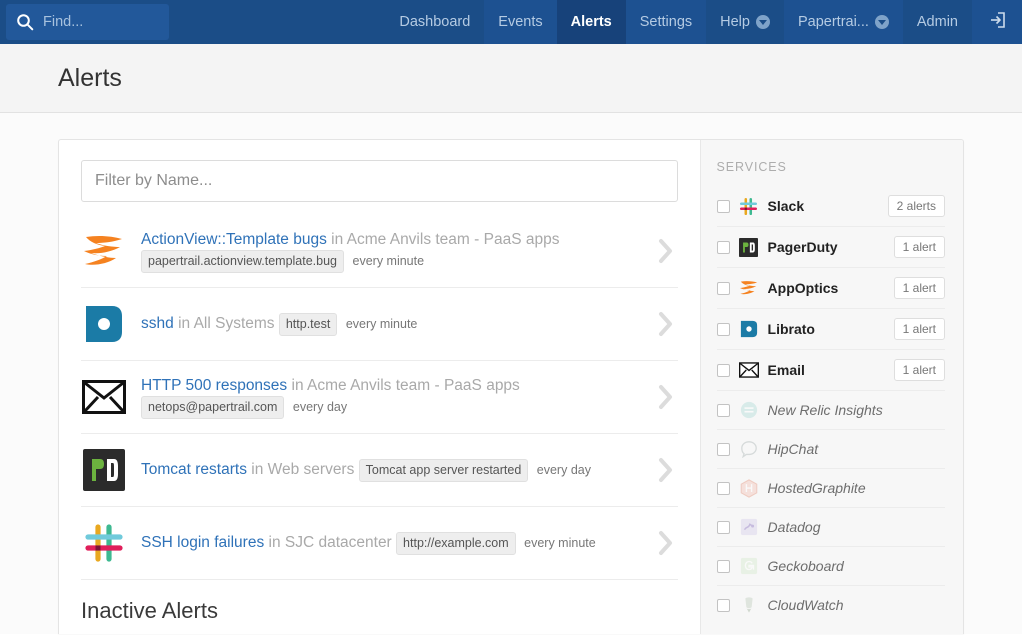 Image resolution: width=1022 pixels, height=635 pixels. I want to click on service-filter-hostedgraphite: HostedGraphite, so click(830, 488).